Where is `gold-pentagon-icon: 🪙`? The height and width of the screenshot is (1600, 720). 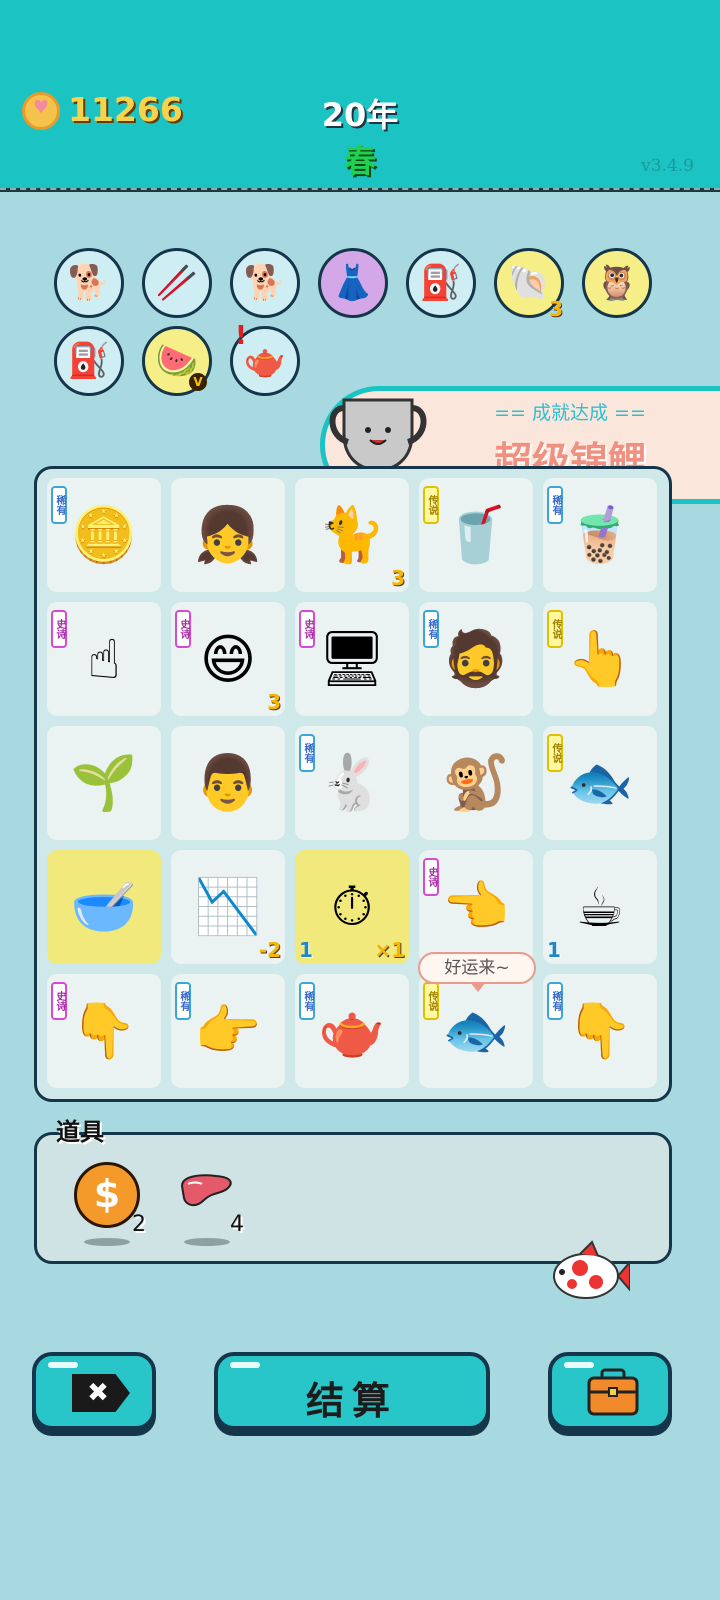 gold-pentagon-icon: 🪙 is located at coordinates (104, 534).